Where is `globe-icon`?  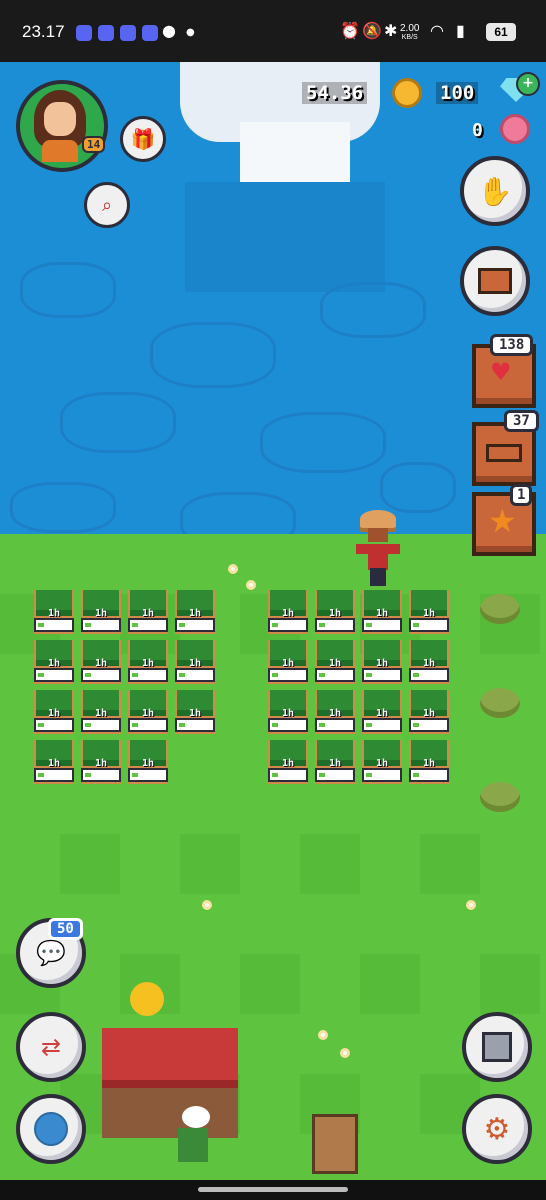 globe-icon is located at coordinates (51, 1129).